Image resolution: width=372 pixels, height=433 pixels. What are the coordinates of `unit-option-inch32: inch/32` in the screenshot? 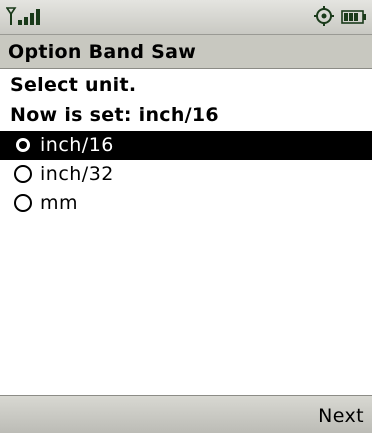 It's located at (186, 174).